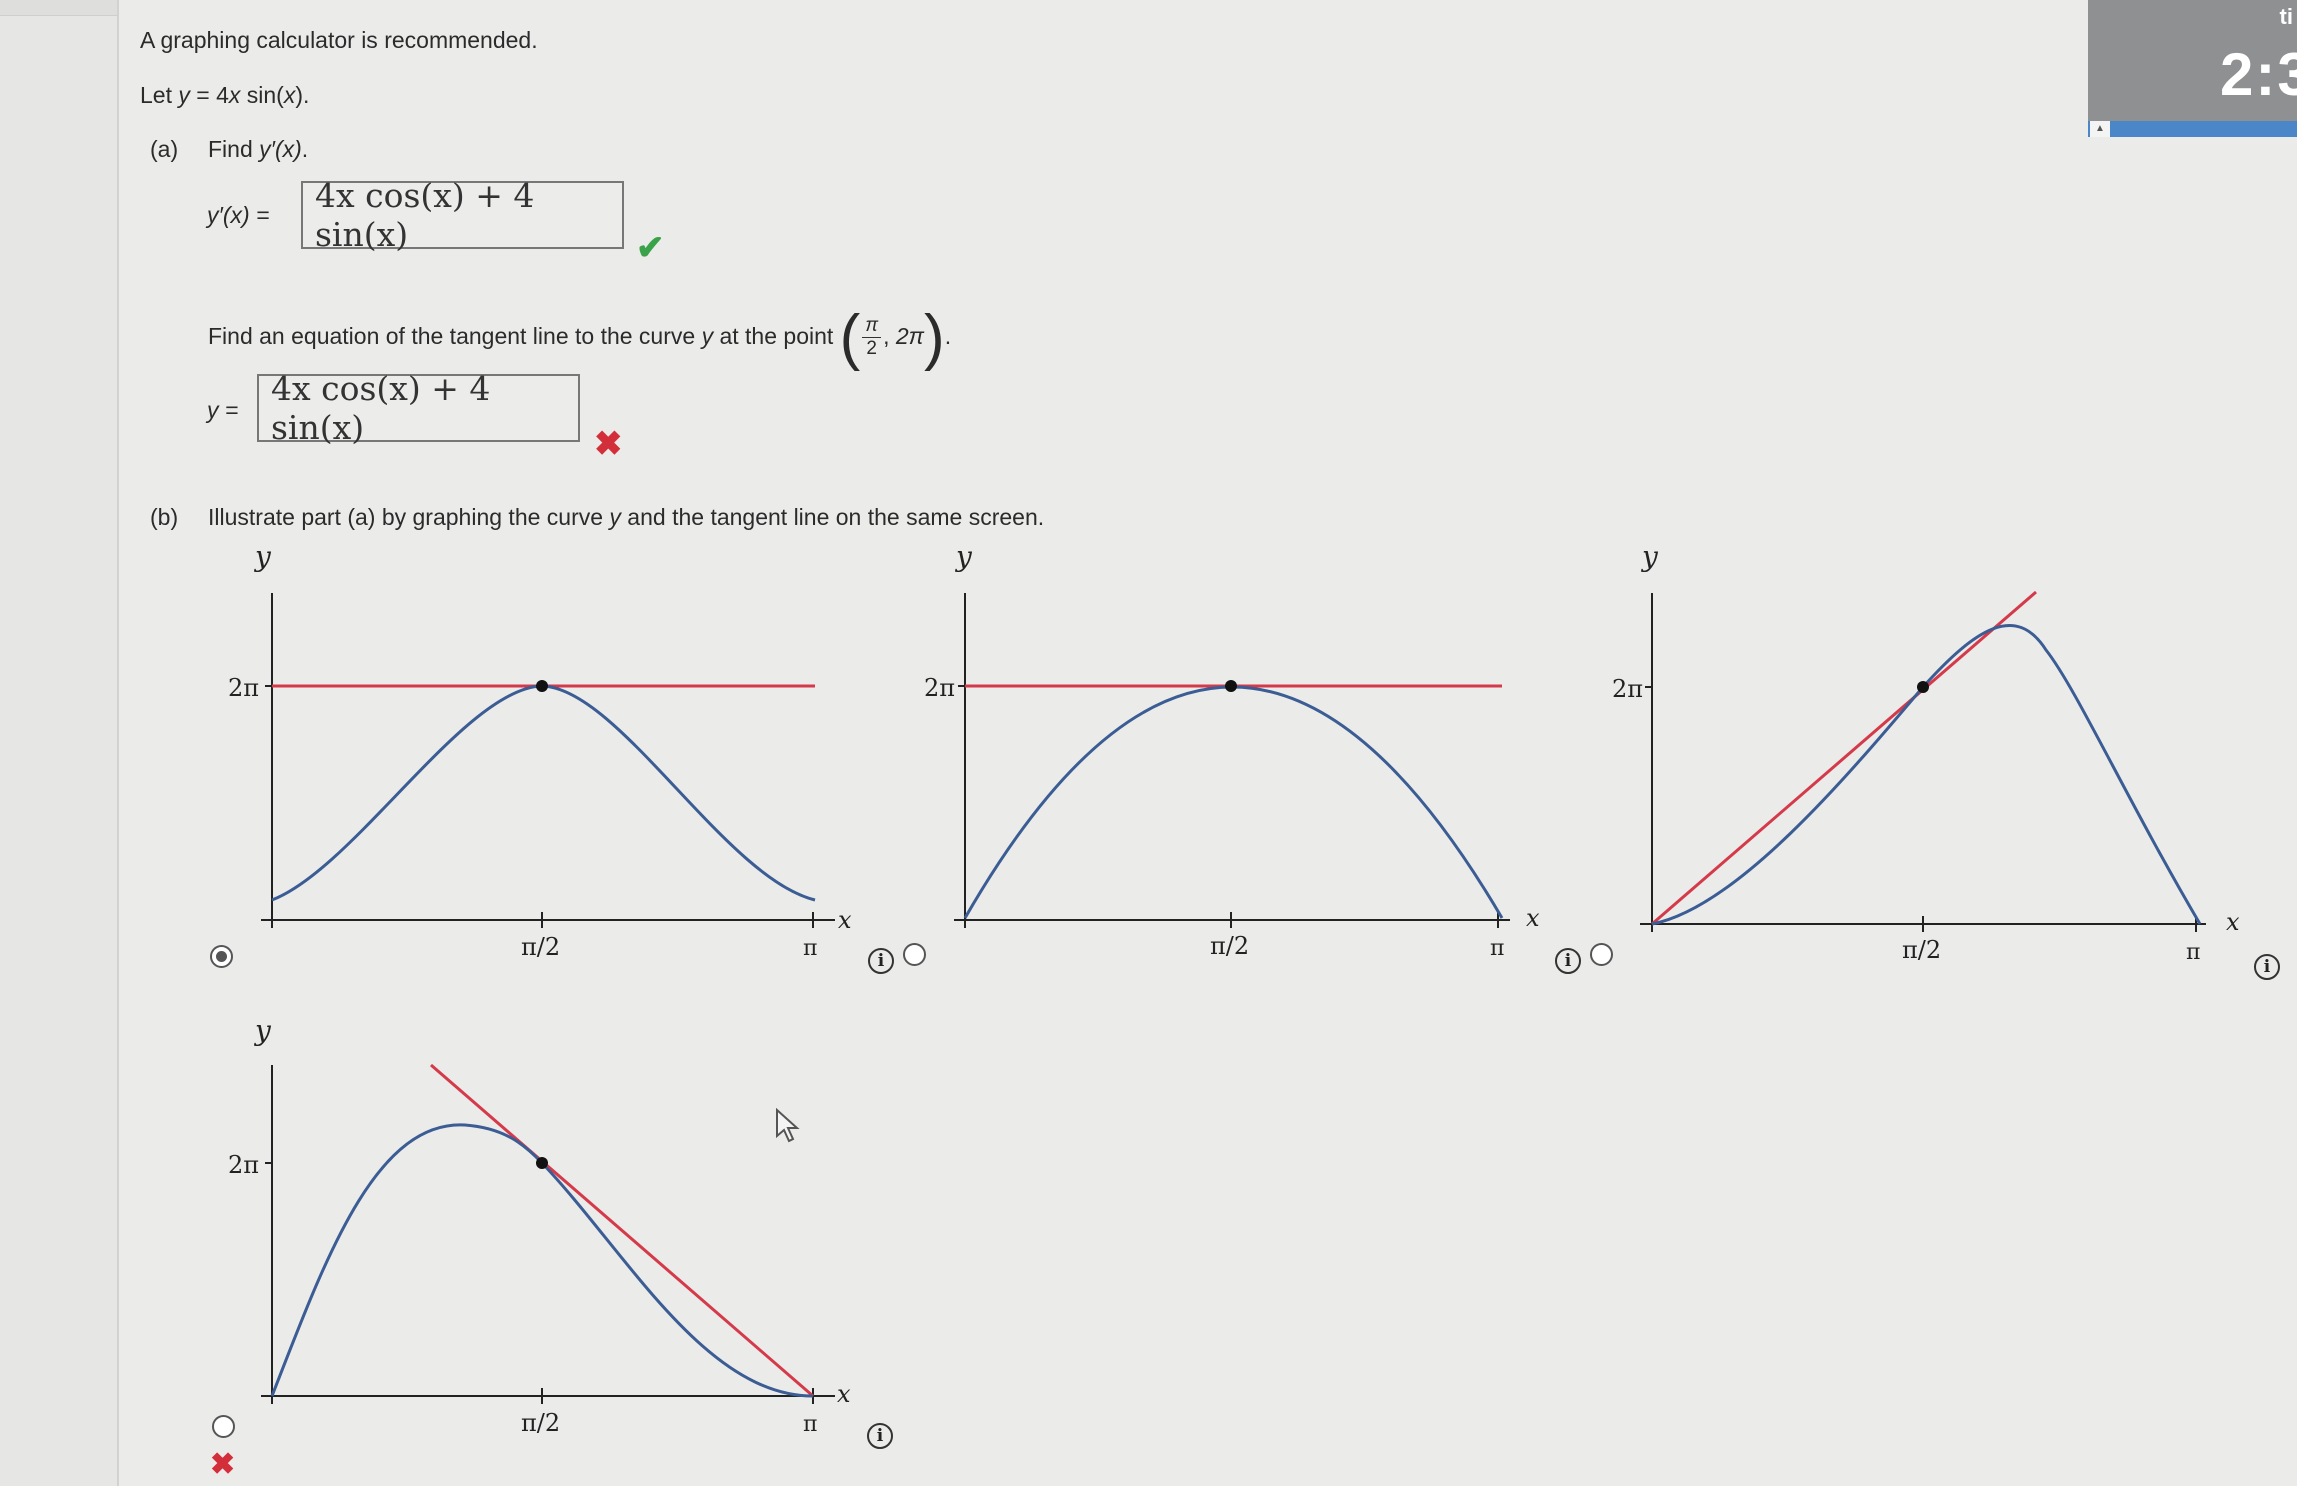 The width and height of the screenshot is (2297, 1486). Describe the element at coordinates (258, 149) in the screenshot. I see `part-a-prompt: Find y′(x).` at that location.